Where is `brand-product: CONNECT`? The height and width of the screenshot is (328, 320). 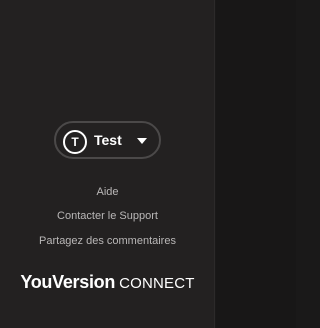 brand-product: CONNECT is located at coordinates (157, 283).